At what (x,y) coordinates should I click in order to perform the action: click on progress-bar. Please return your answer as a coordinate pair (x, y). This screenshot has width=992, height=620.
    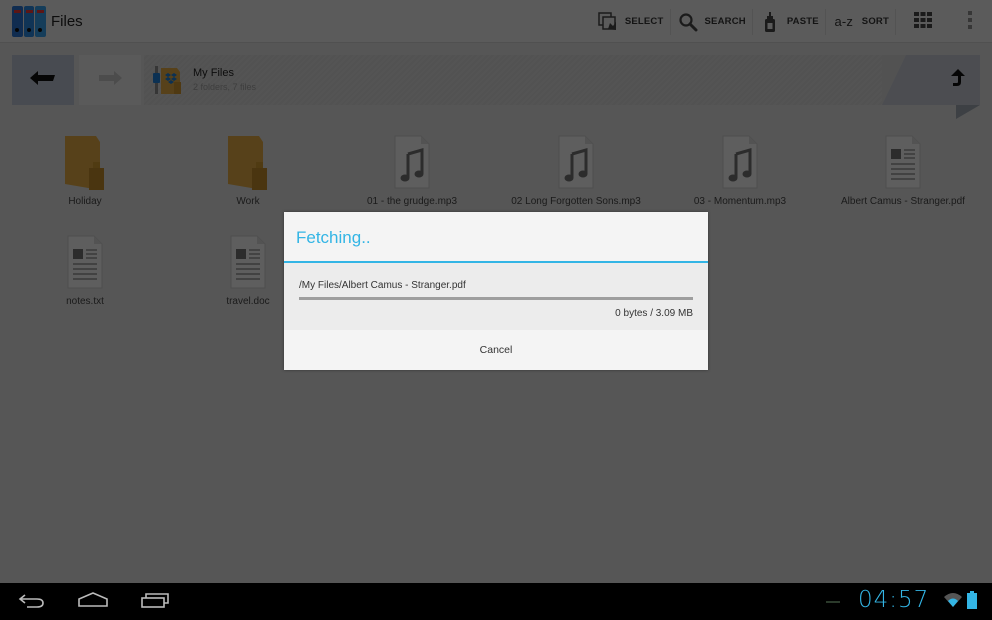
    Looking at the image, I should click on (496, 298).